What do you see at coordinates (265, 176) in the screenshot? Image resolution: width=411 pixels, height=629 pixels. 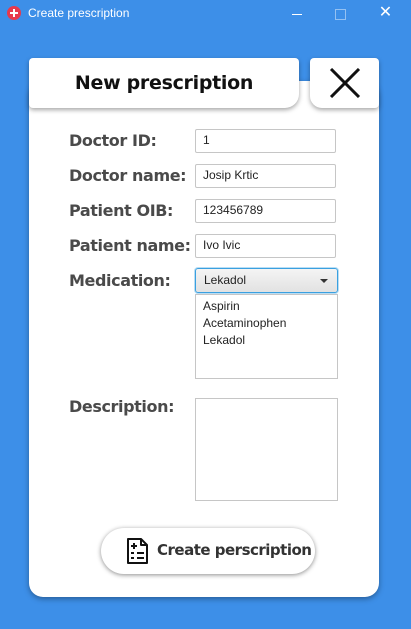 I see `doctor-name-field: Josip Krtic` at bounding box center [265, 176].